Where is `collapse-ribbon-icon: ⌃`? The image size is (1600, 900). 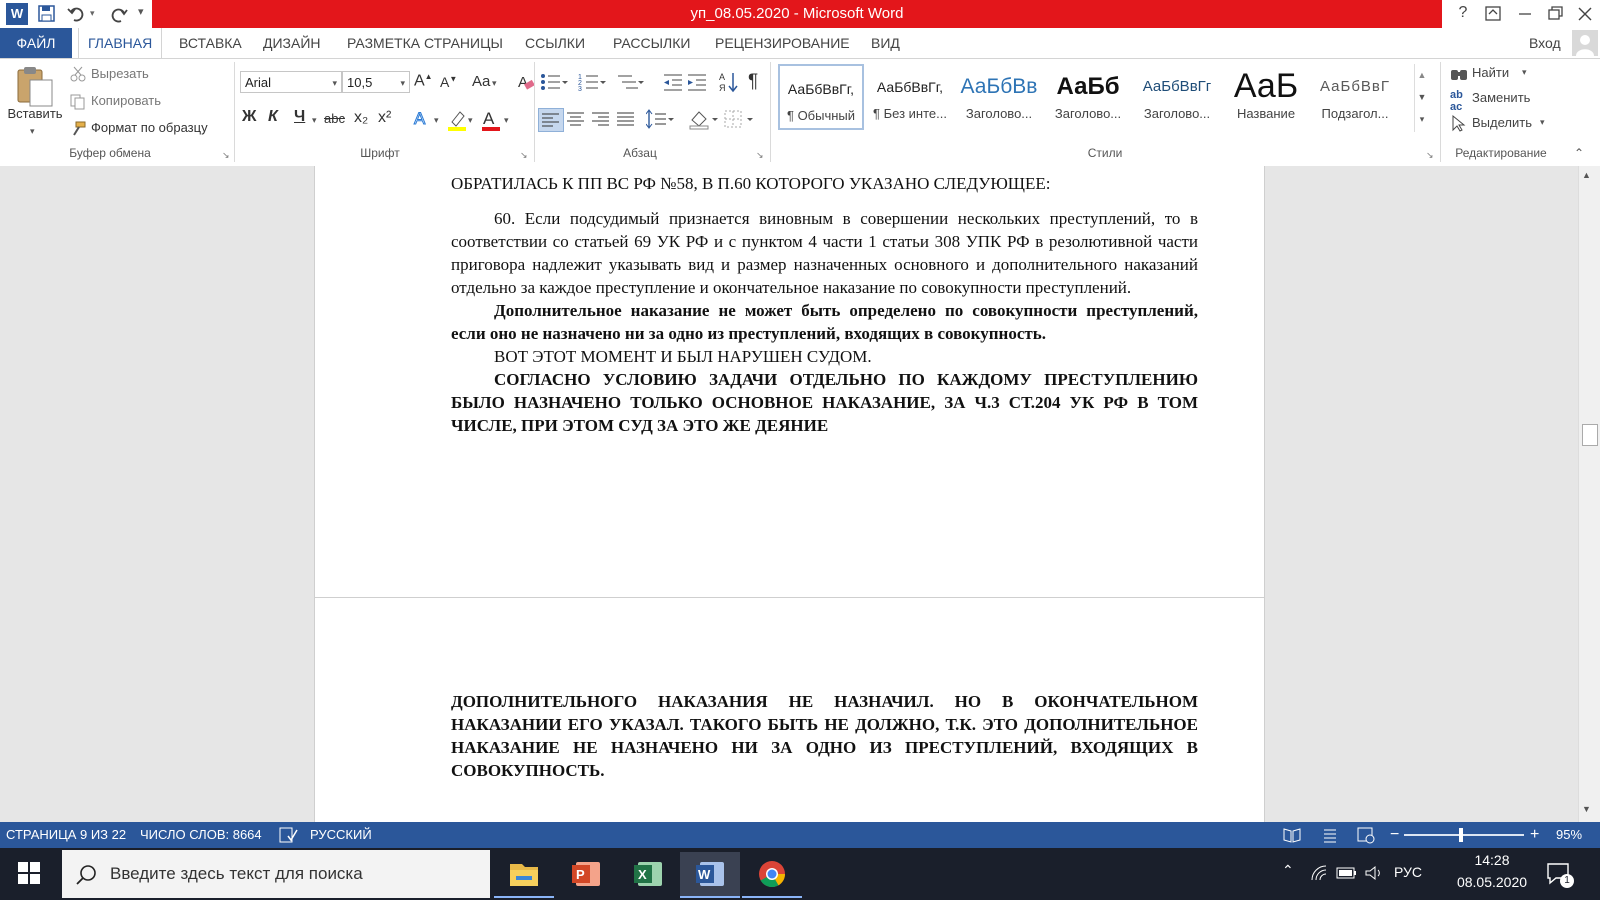
collapse-ribbon-icon: ⌃ is located at coordinates (1579, 153).